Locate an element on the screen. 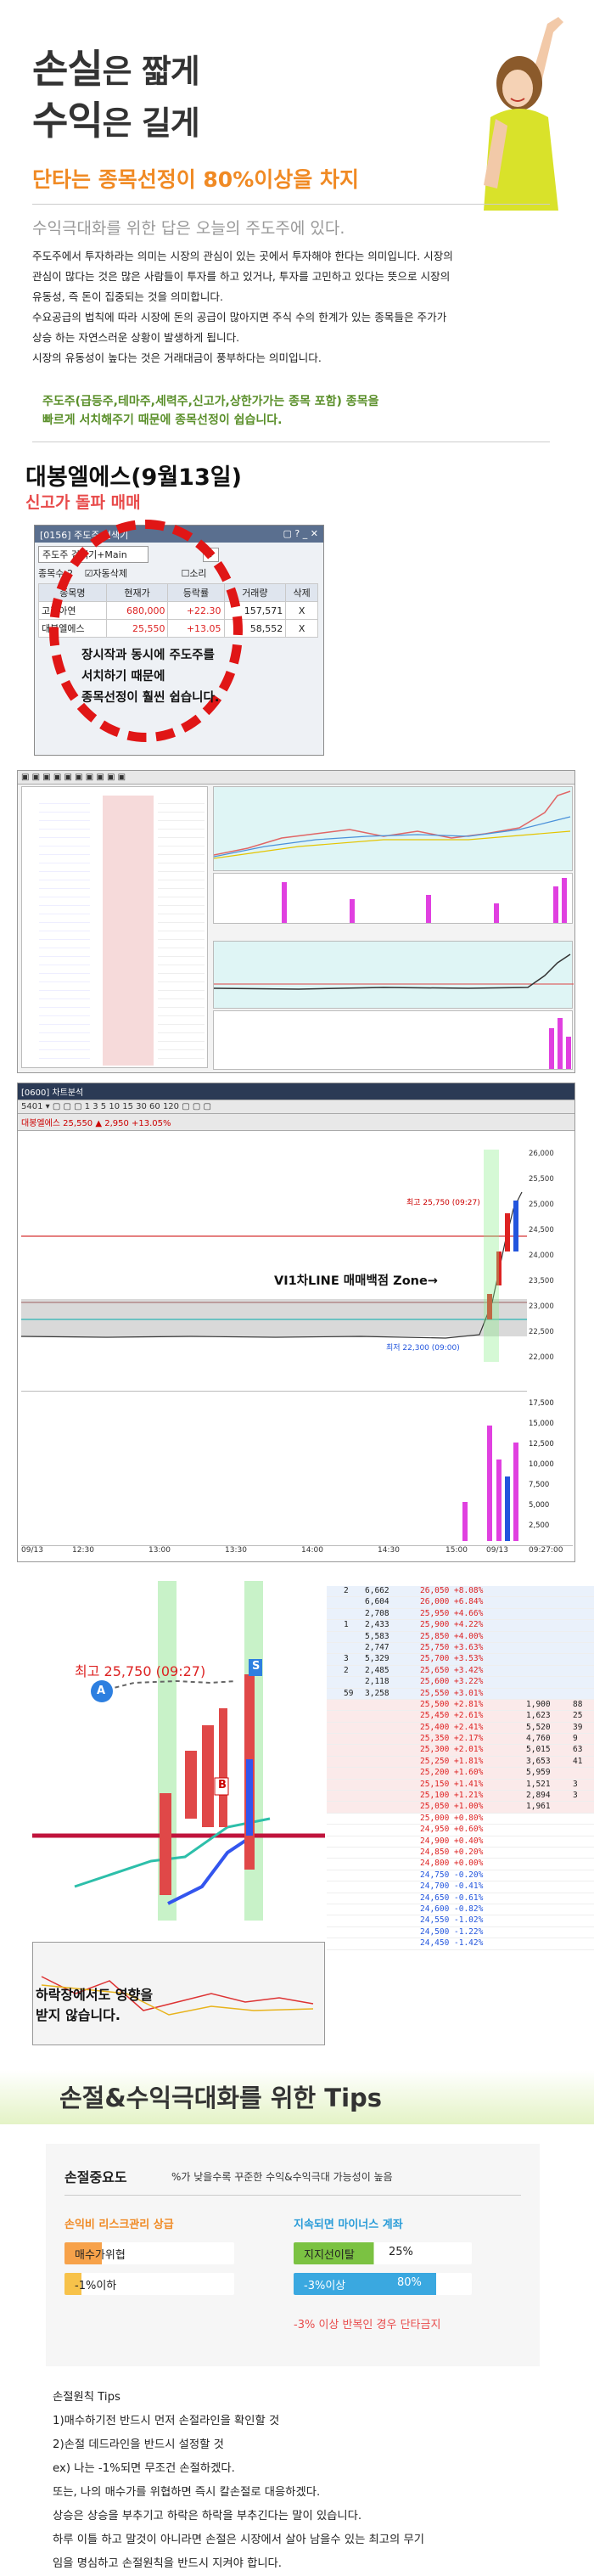 This screenshot has width=594, height=2576. orderbook-cell: 25,050 is located at coordinates (435, 1807).